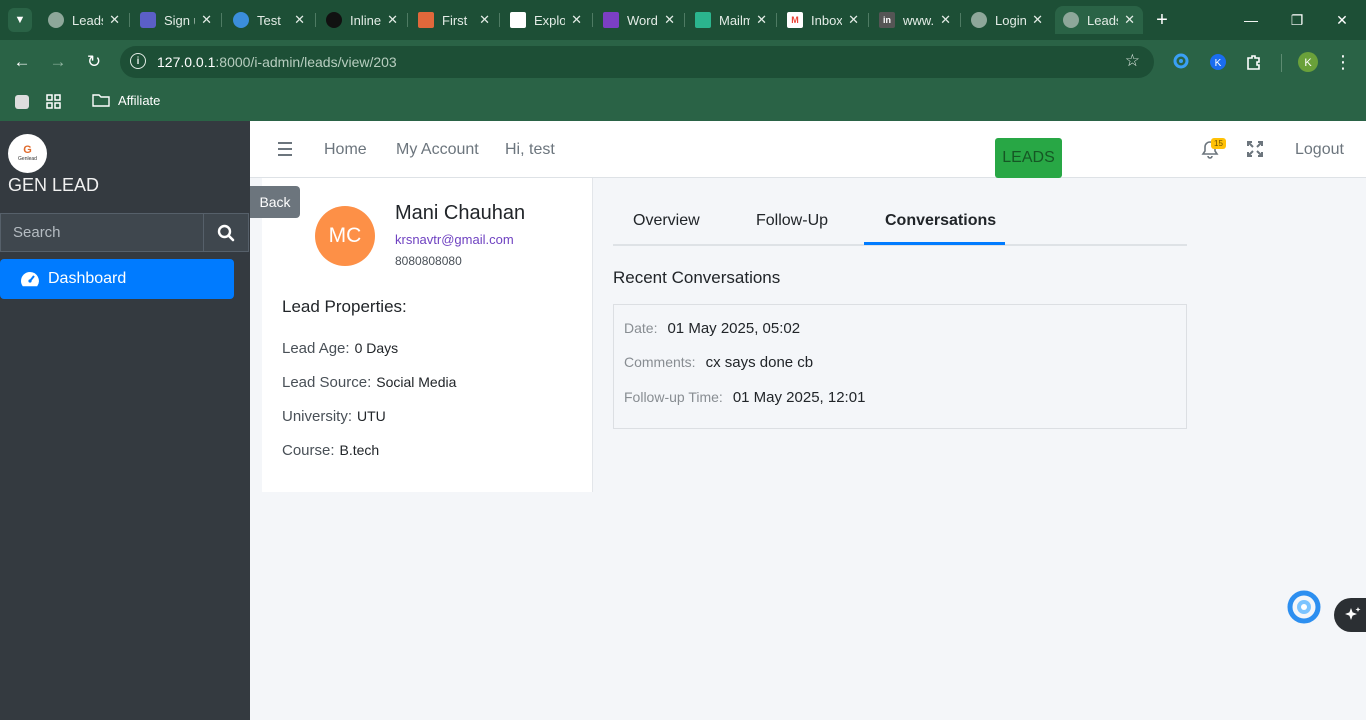 This screenshot has width=1366, height=720. I want to click on extension-k-icon: K, so click(1218, 62).